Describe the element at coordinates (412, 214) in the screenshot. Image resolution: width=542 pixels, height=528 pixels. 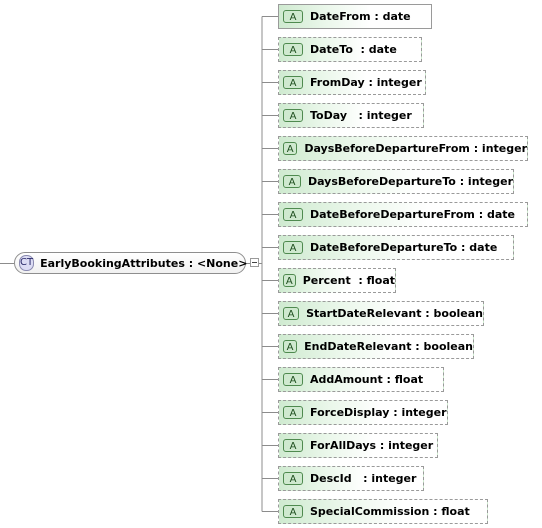
I see `attribute-label: DateBeforeDepartureFrom : date` at that location.